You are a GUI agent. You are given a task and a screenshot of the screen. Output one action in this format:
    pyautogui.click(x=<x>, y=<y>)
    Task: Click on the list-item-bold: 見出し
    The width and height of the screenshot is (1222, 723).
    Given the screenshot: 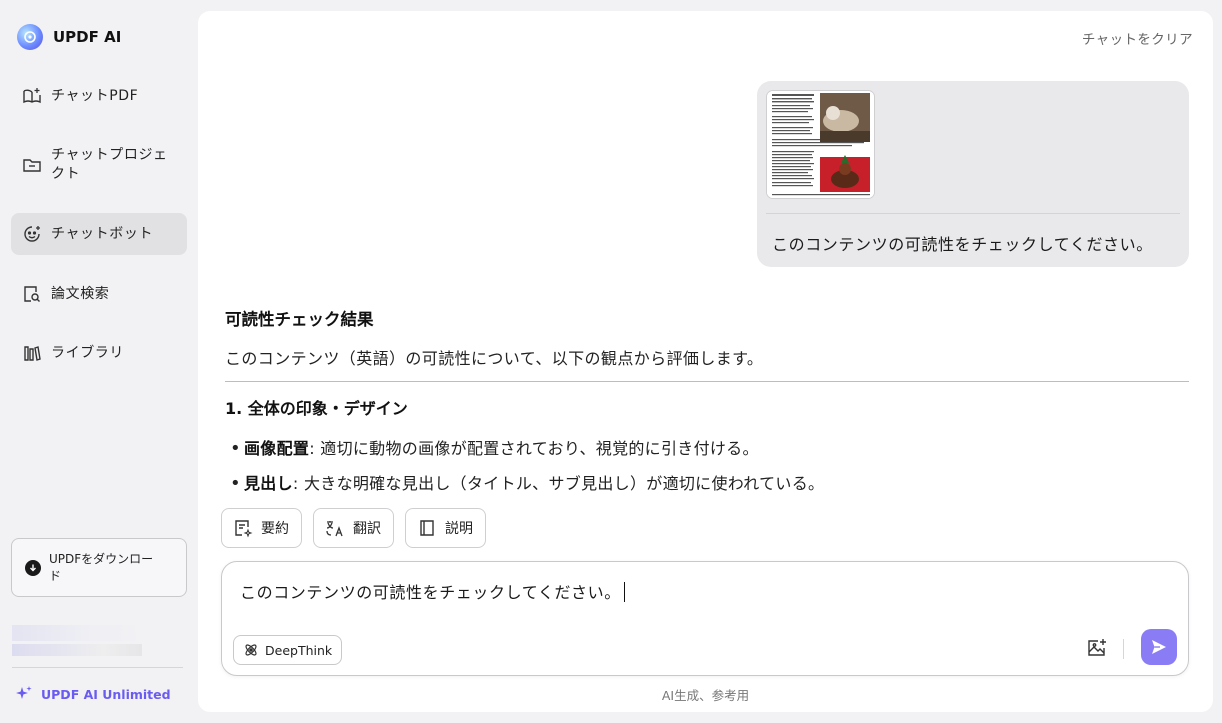 What is the action you would take?
    pyautogui.click(x=268, y=483)
    